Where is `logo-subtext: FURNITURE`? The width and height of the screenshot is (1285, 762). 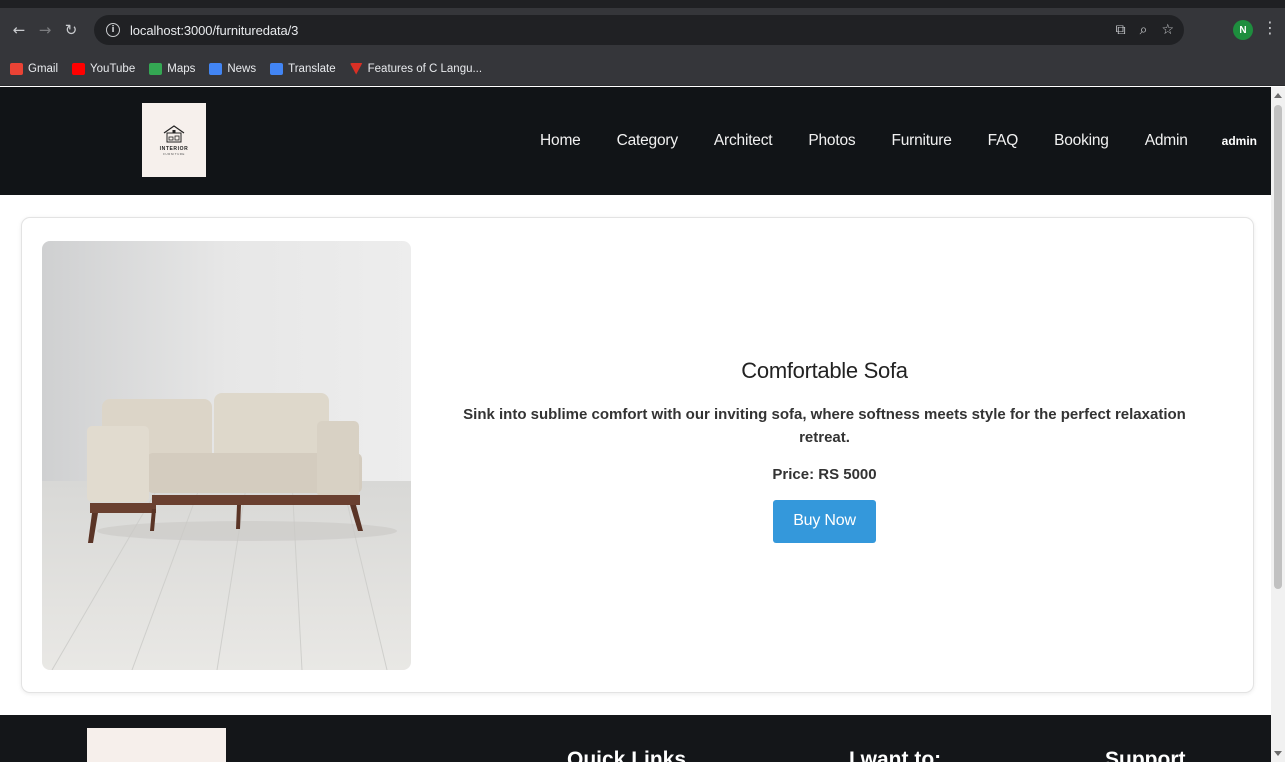
logo-subtext: FURNITURE is located at coordinates (174, 154).